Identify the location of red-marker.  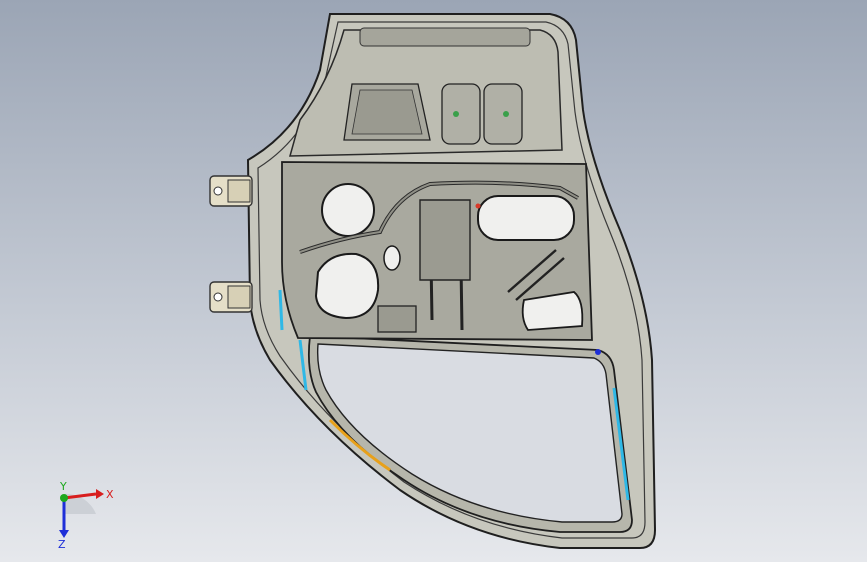
(478, 206).